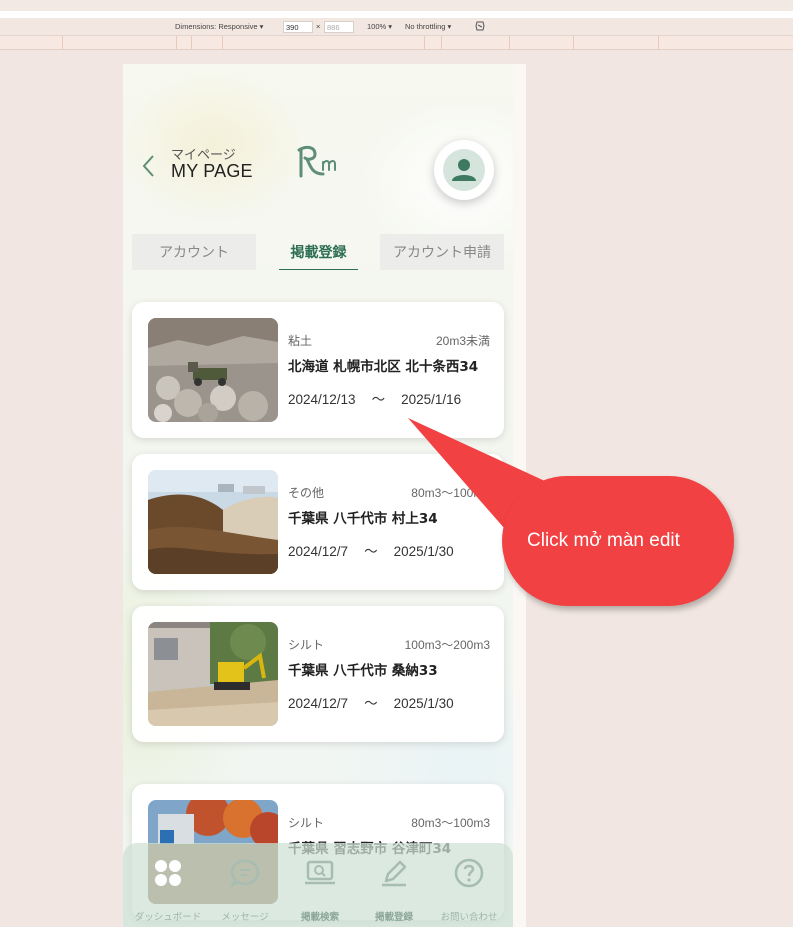  I want to click on devtools-width-input: 390, so click(298, 27).